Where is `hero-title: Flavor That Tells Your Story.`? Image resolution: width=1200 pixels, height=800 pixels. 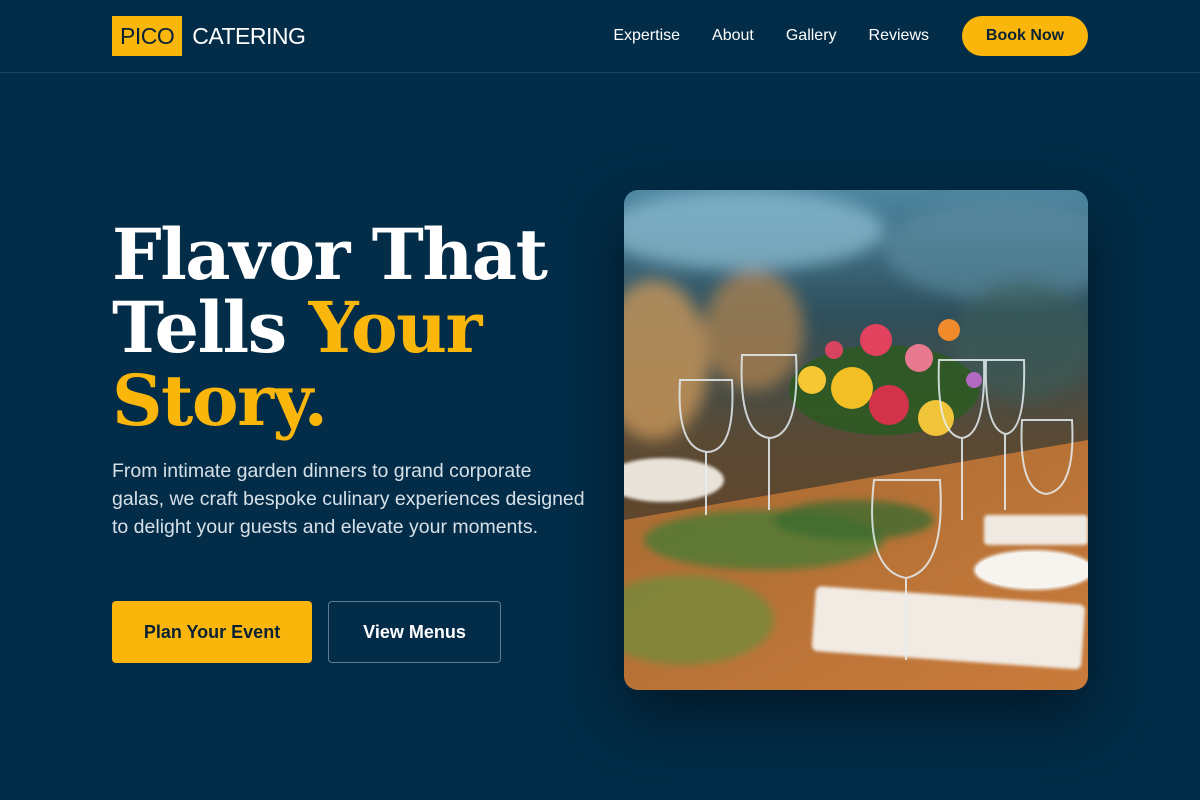
hero-title: Flavor That Tells Your Story. is located at coordinates (352, 327).